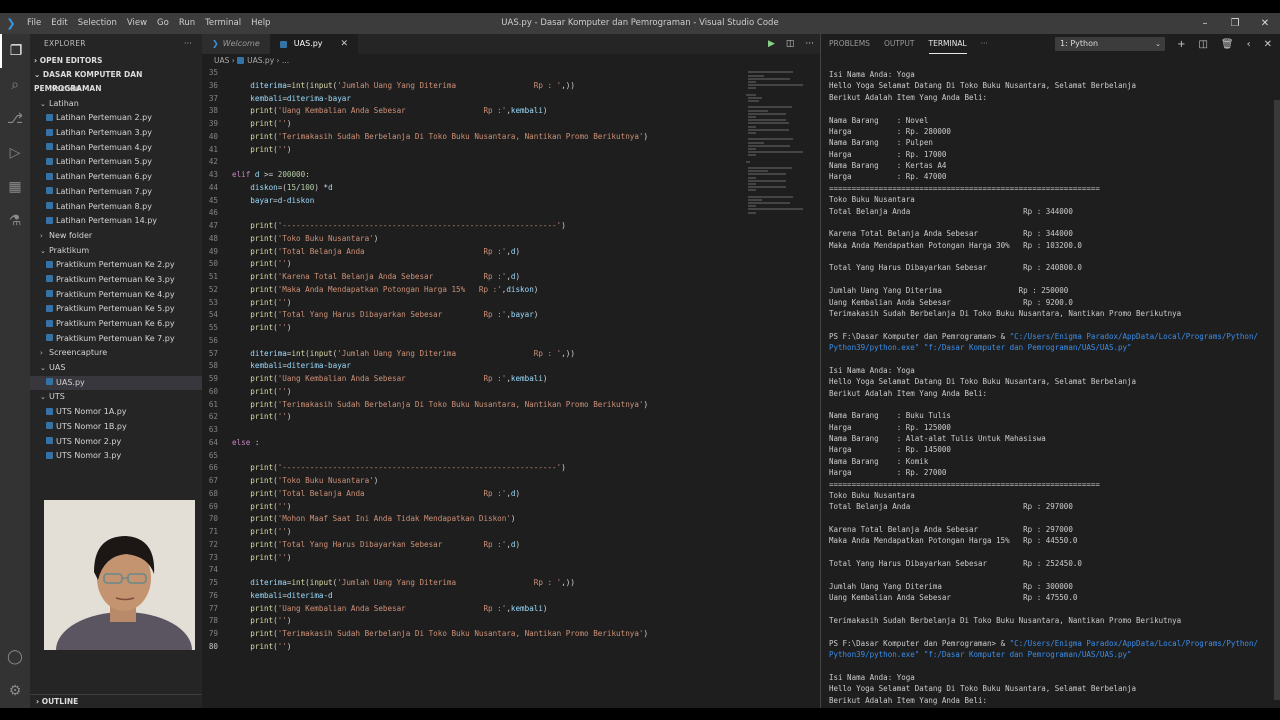 The height and width of the screenshot is (720, 1280). I want to click on code-line: 74, so click(472, 570).